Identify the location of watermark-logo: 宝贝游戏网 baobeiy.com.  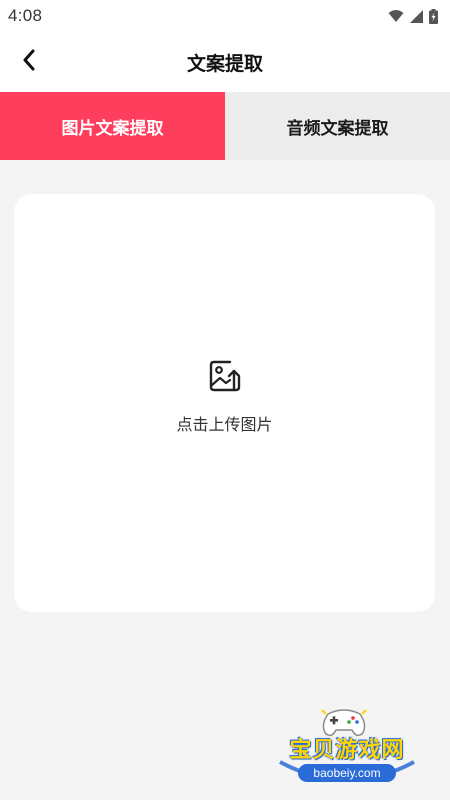
(347, 745).